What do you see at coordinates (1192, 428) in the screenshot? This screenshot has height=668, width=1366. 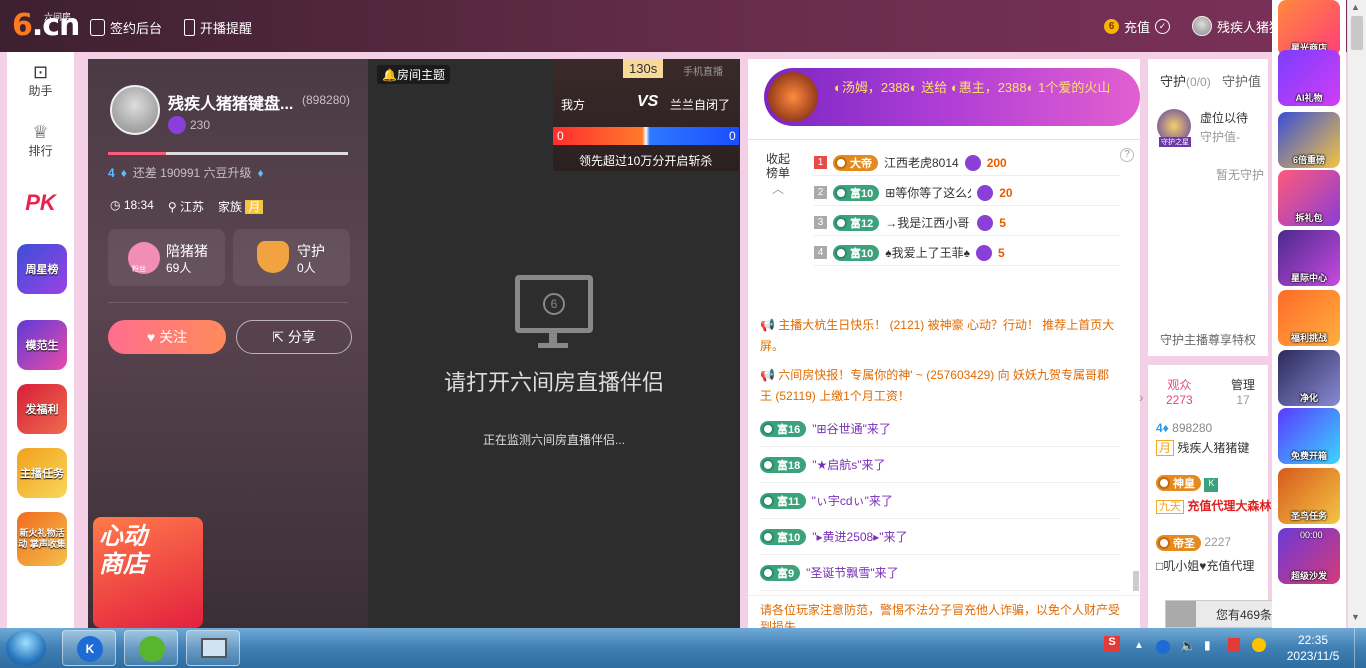 I see `host-id: 898280` at bounding box center [1192, 428].